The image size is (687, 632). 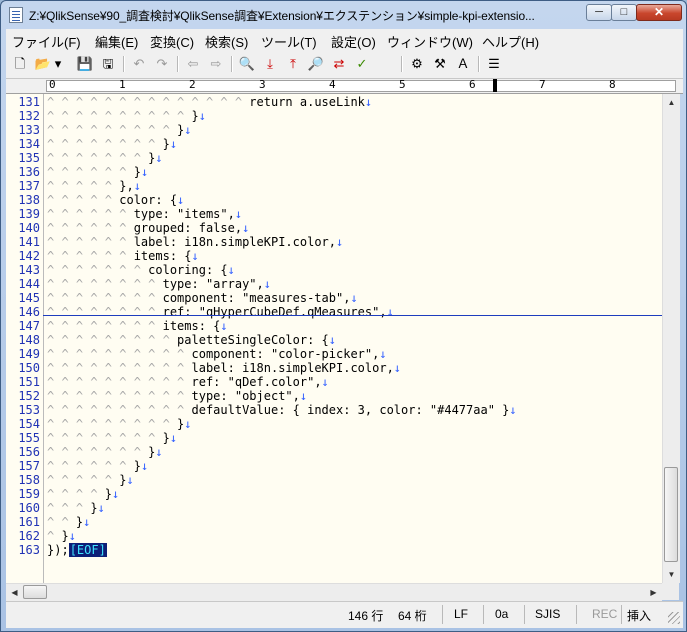 What do you see at coordinates (58, 64) in the screenshot?
I see `dropdown-icon: ▾` at bounding box center [58, 64].